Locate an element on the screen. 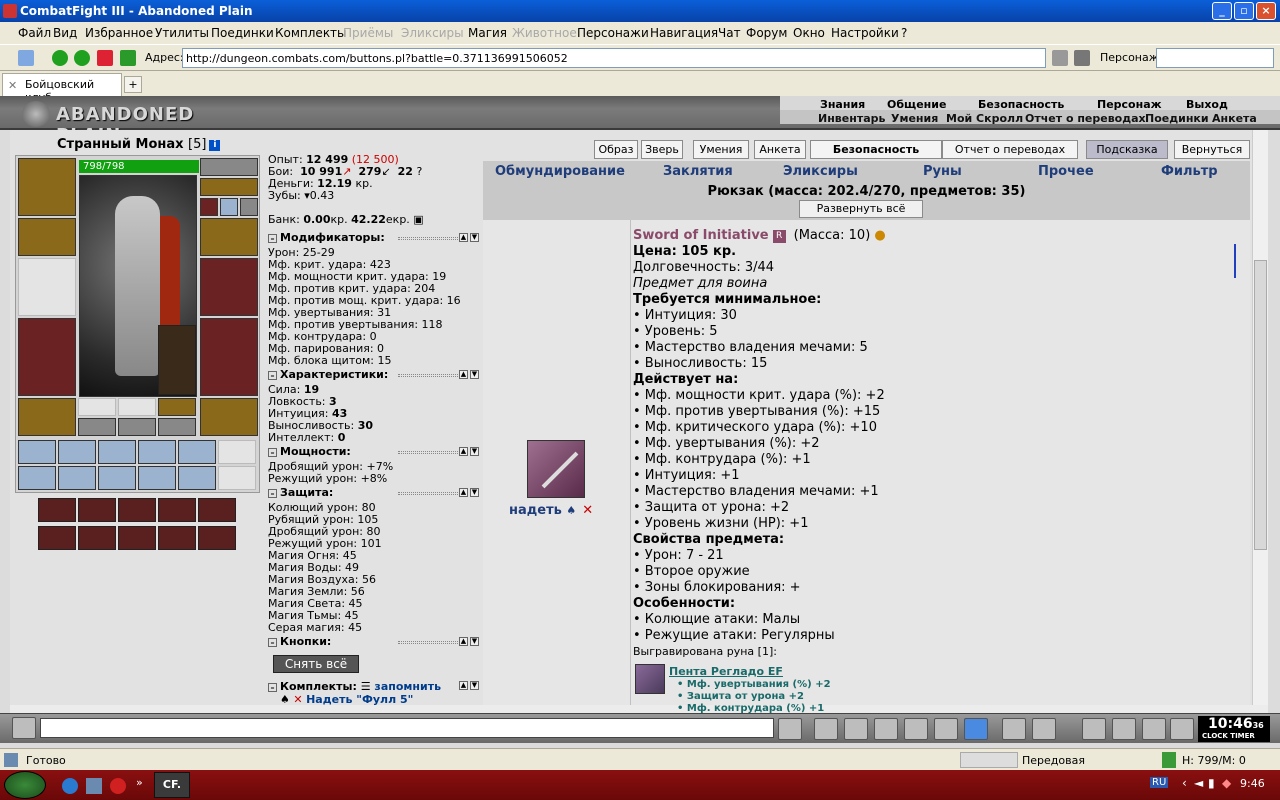  nav-knowledge: Знания is located at coordinates (842, 104).